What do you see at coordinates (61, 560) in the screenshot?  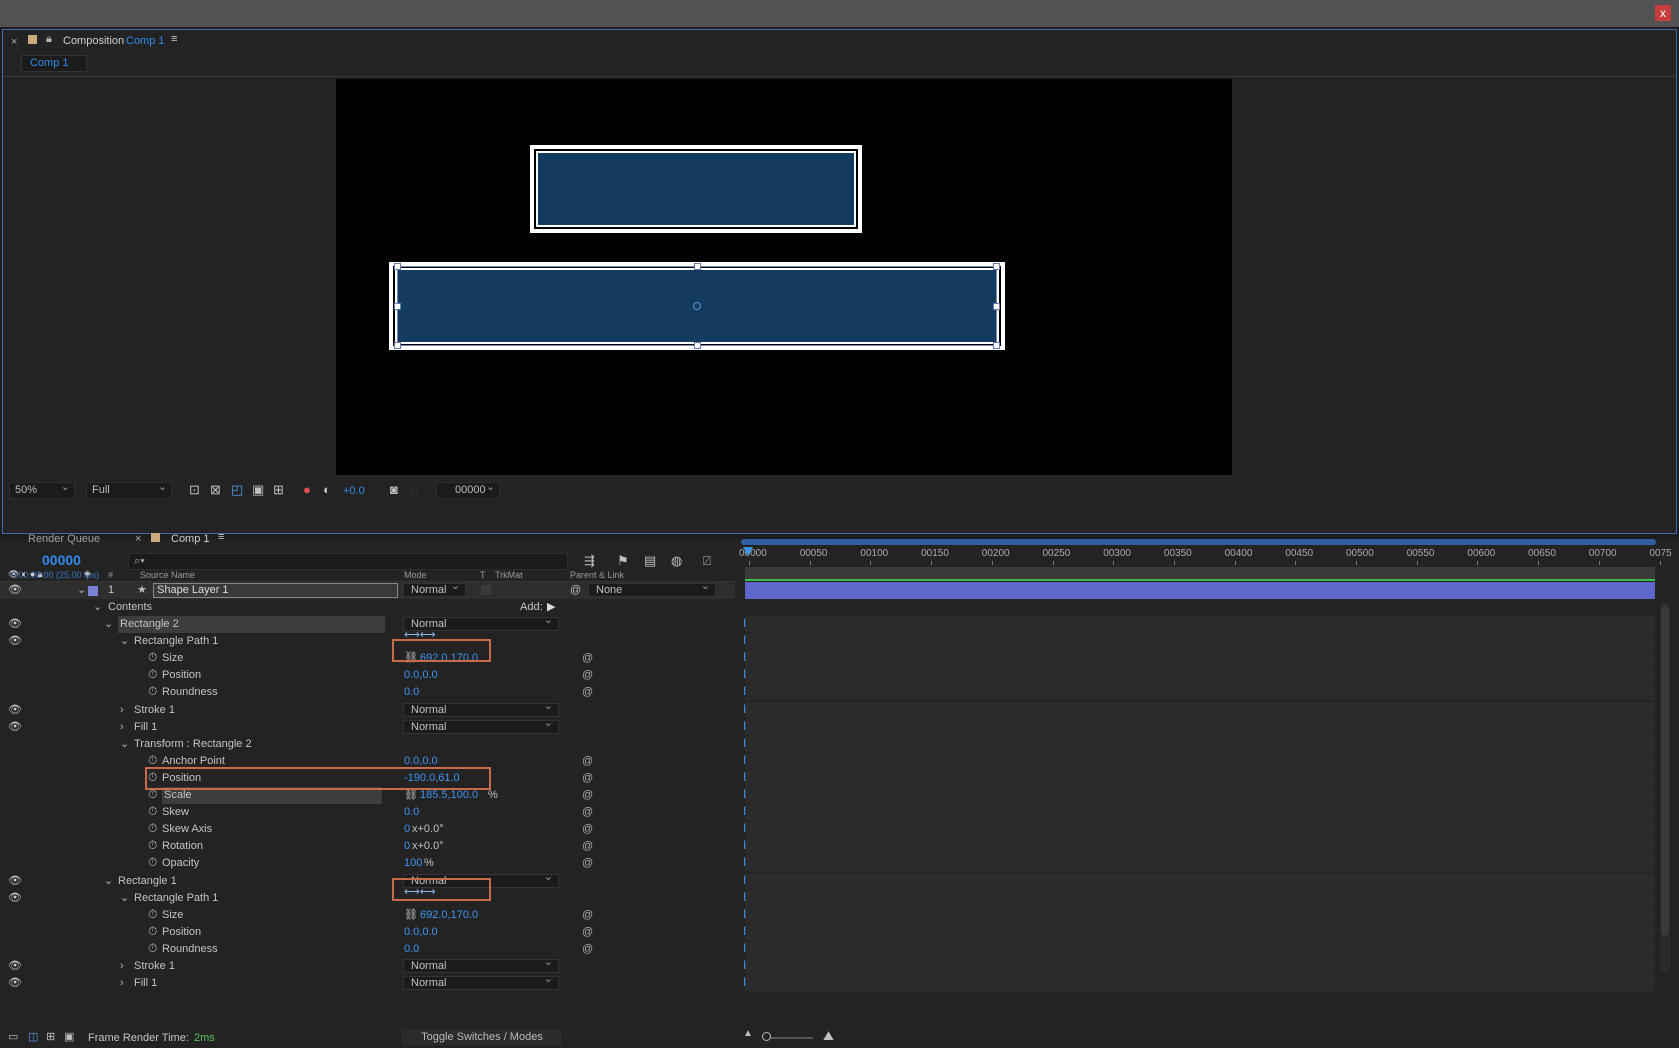 I see `current-frame: 00000` at bounding box center [61, 560].